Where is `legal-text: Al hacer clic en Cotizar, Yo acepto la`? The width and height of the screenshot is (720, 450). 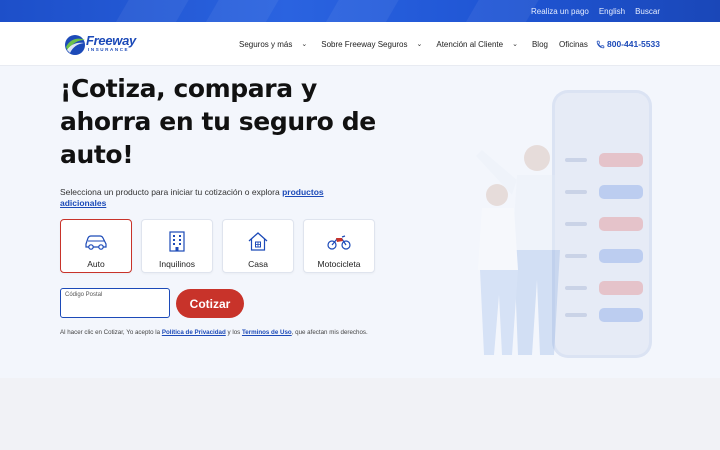 legal-text: Al hacer clic en Cotizar, Yo acepto la is located at coordinates (111, 332).